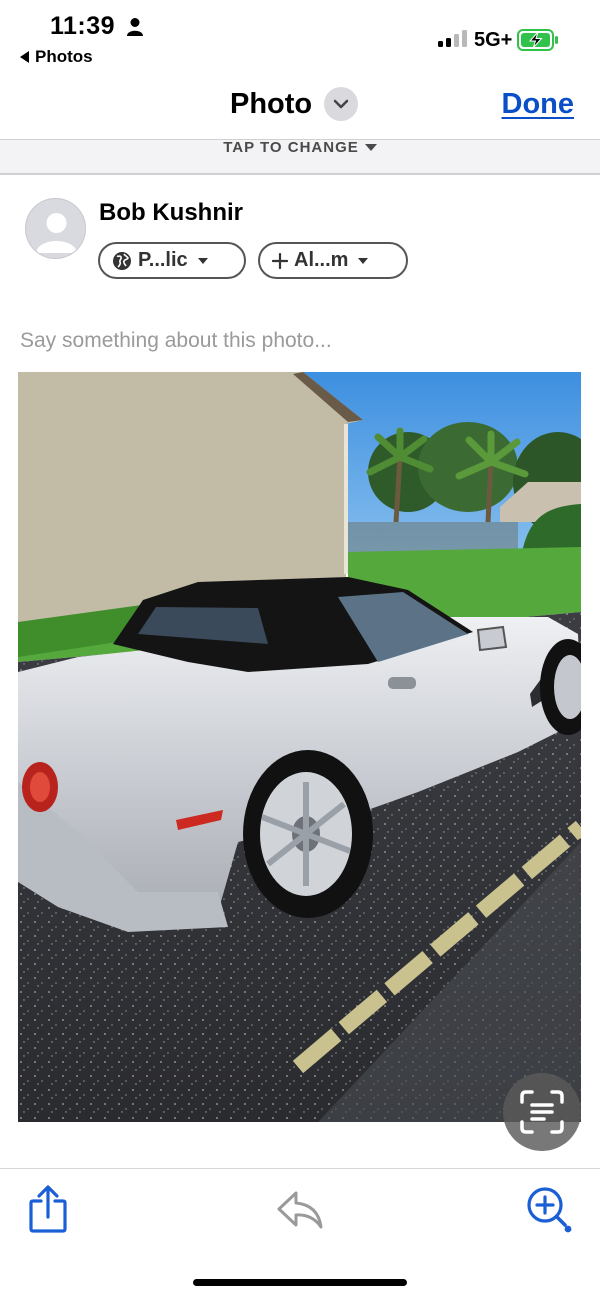 The image size is (600, 1298). I want to click on nav-header: Photo Done, so click(300, 106).